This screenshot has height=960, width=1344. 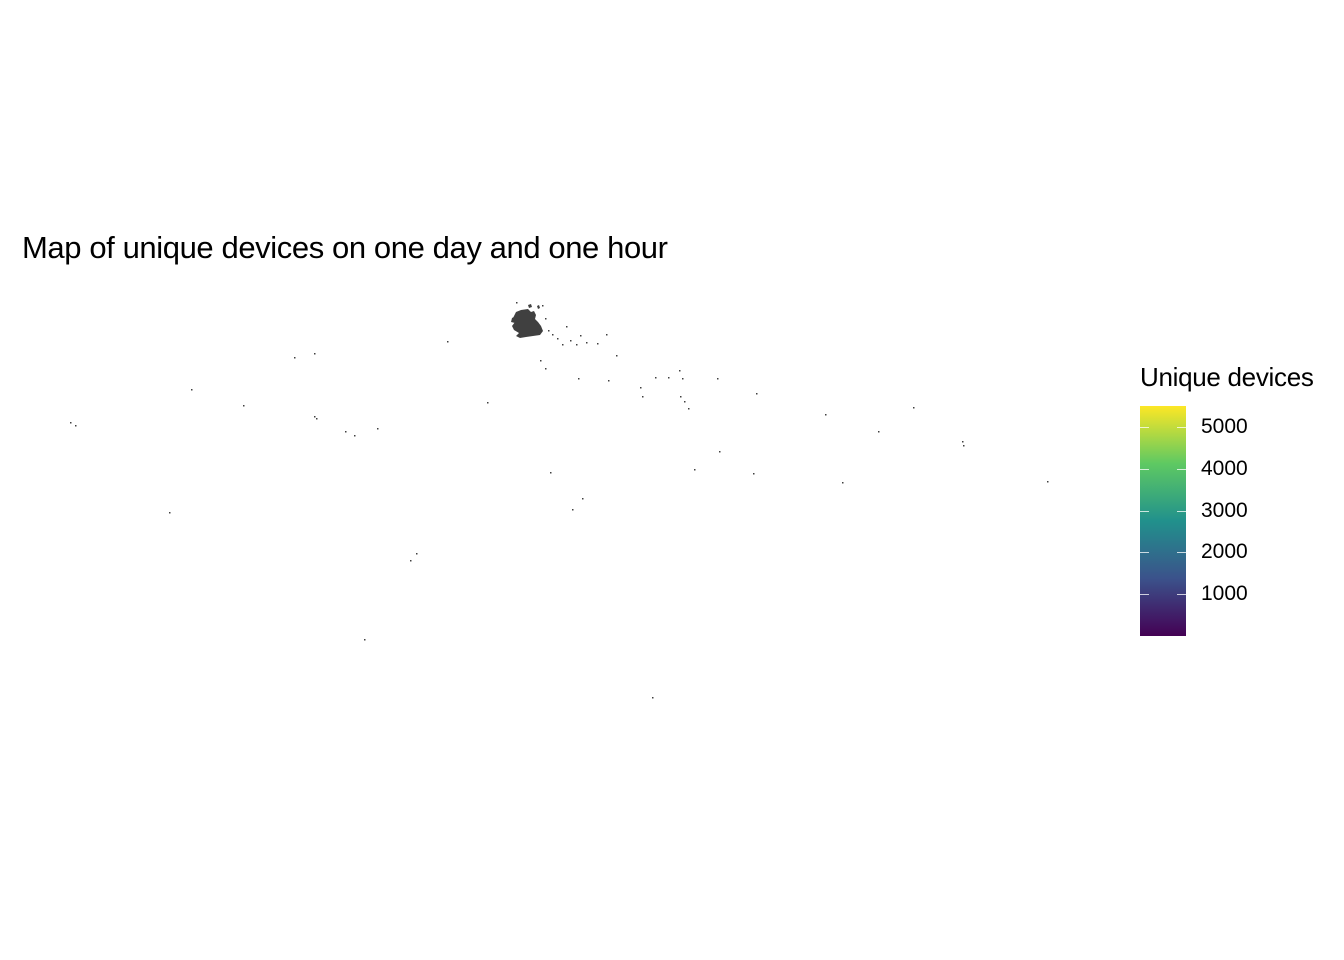 I want to click on legend-tick-label: 5000, so click(x=1224, y=426).